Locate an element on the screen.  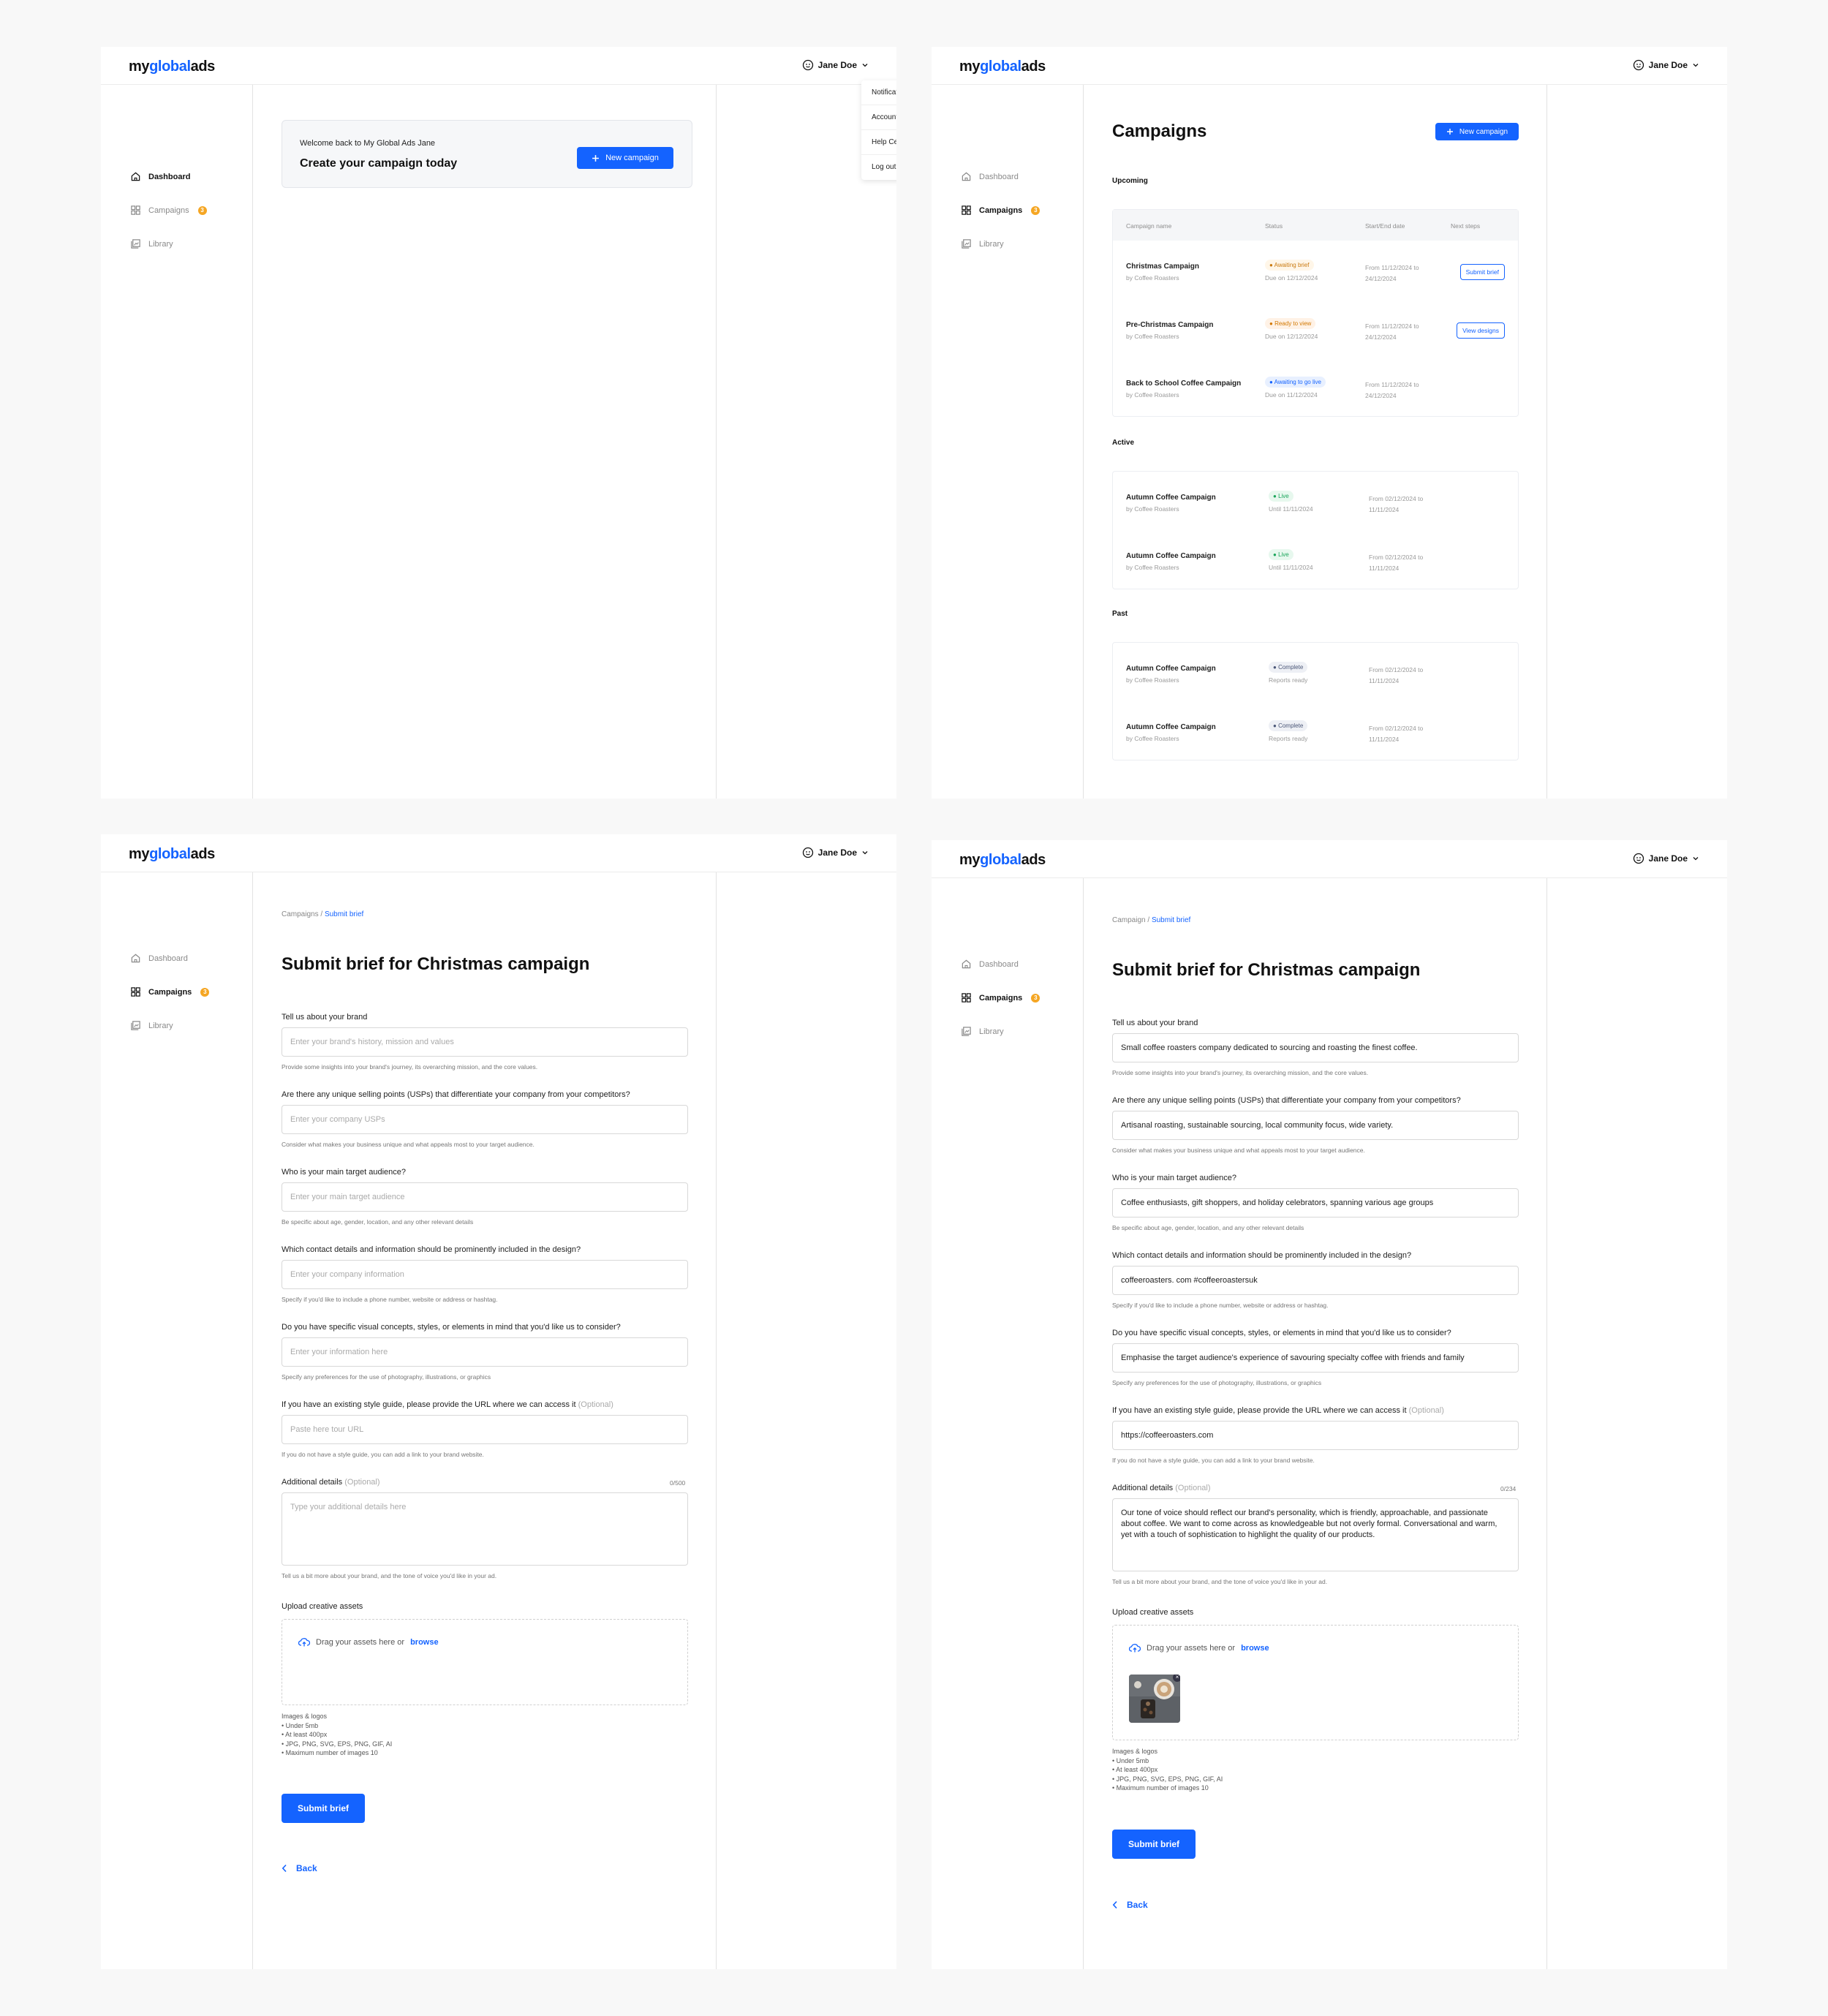
additional-details-textarea: Type your additional details here is located at coordinates (485, 1529).